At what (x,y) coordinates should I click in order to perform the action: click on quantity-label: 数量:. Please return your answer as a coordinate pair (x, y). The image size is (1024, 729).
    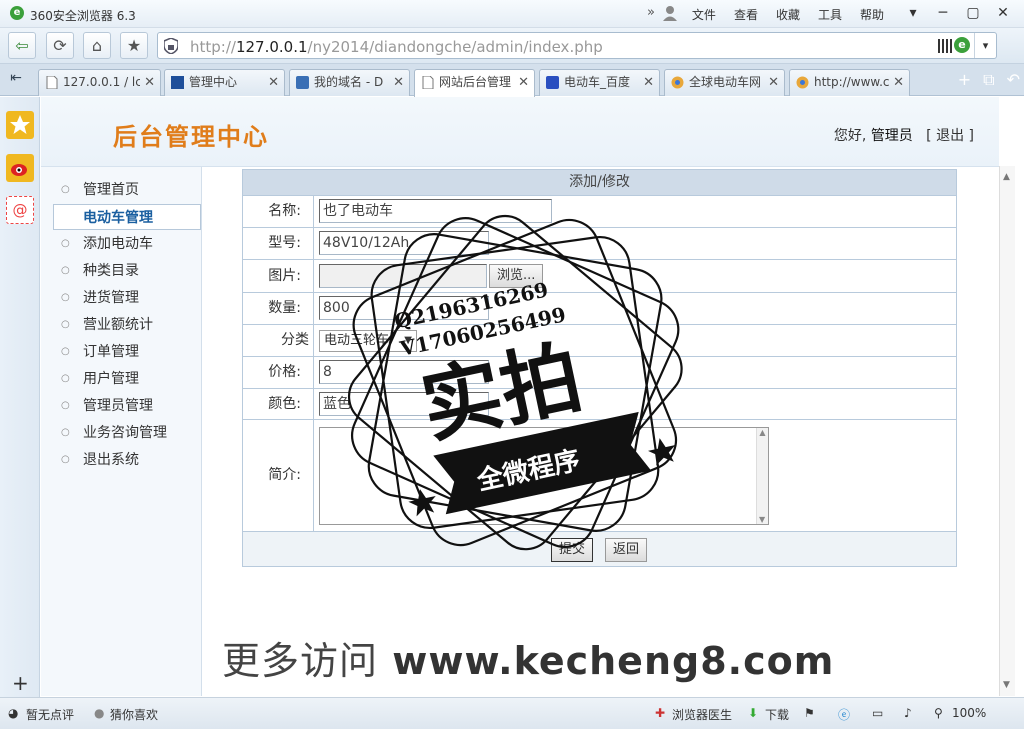
    Looking at the image, I should click on (278, 308).